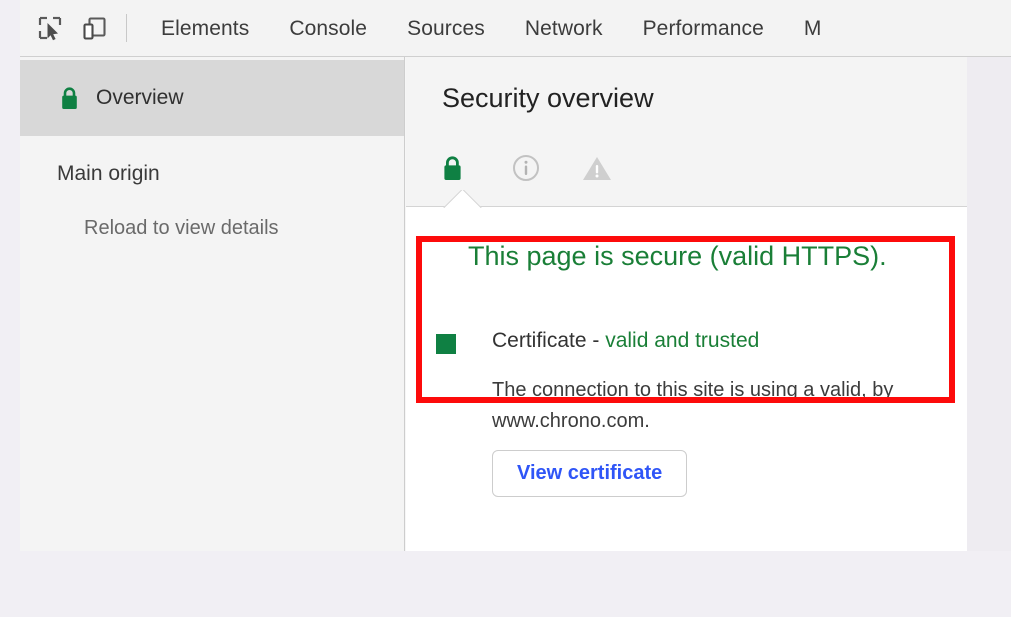 This screenshot has width=1011, height=617. I want to click on info-circle-icon-glyph, so click(526, 168).